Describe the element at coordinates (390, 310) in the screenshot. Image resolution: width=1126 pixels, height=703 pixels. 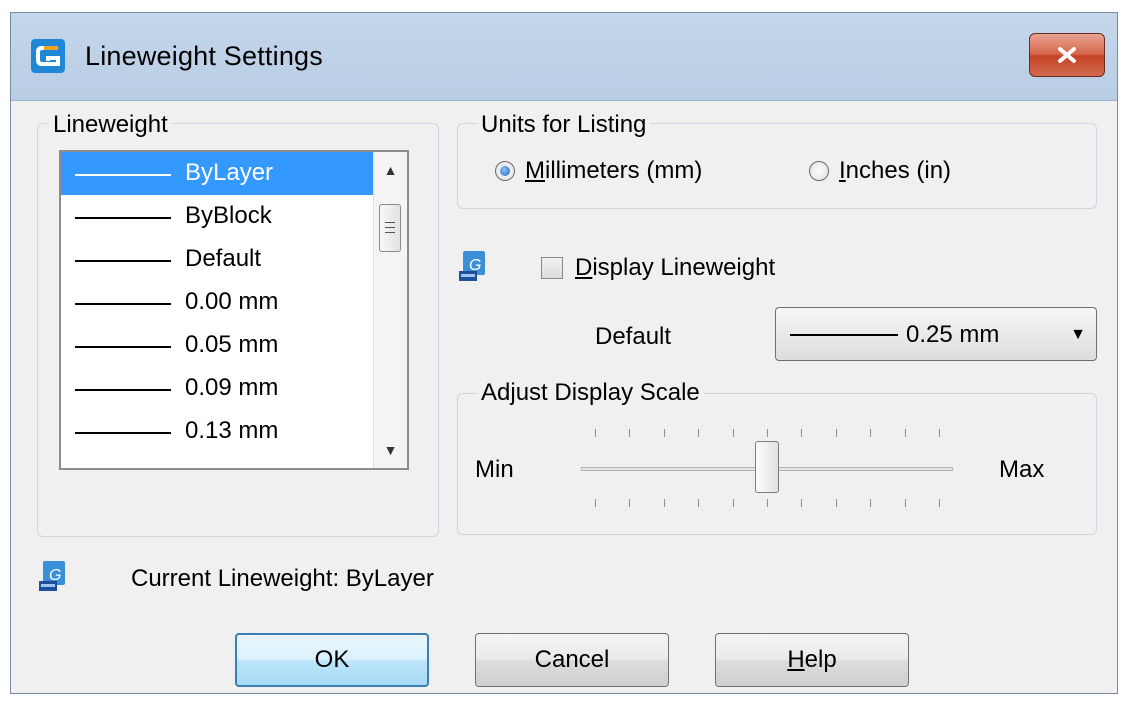
I see `listbox-scrollbar: ▲ ▼` at that location.